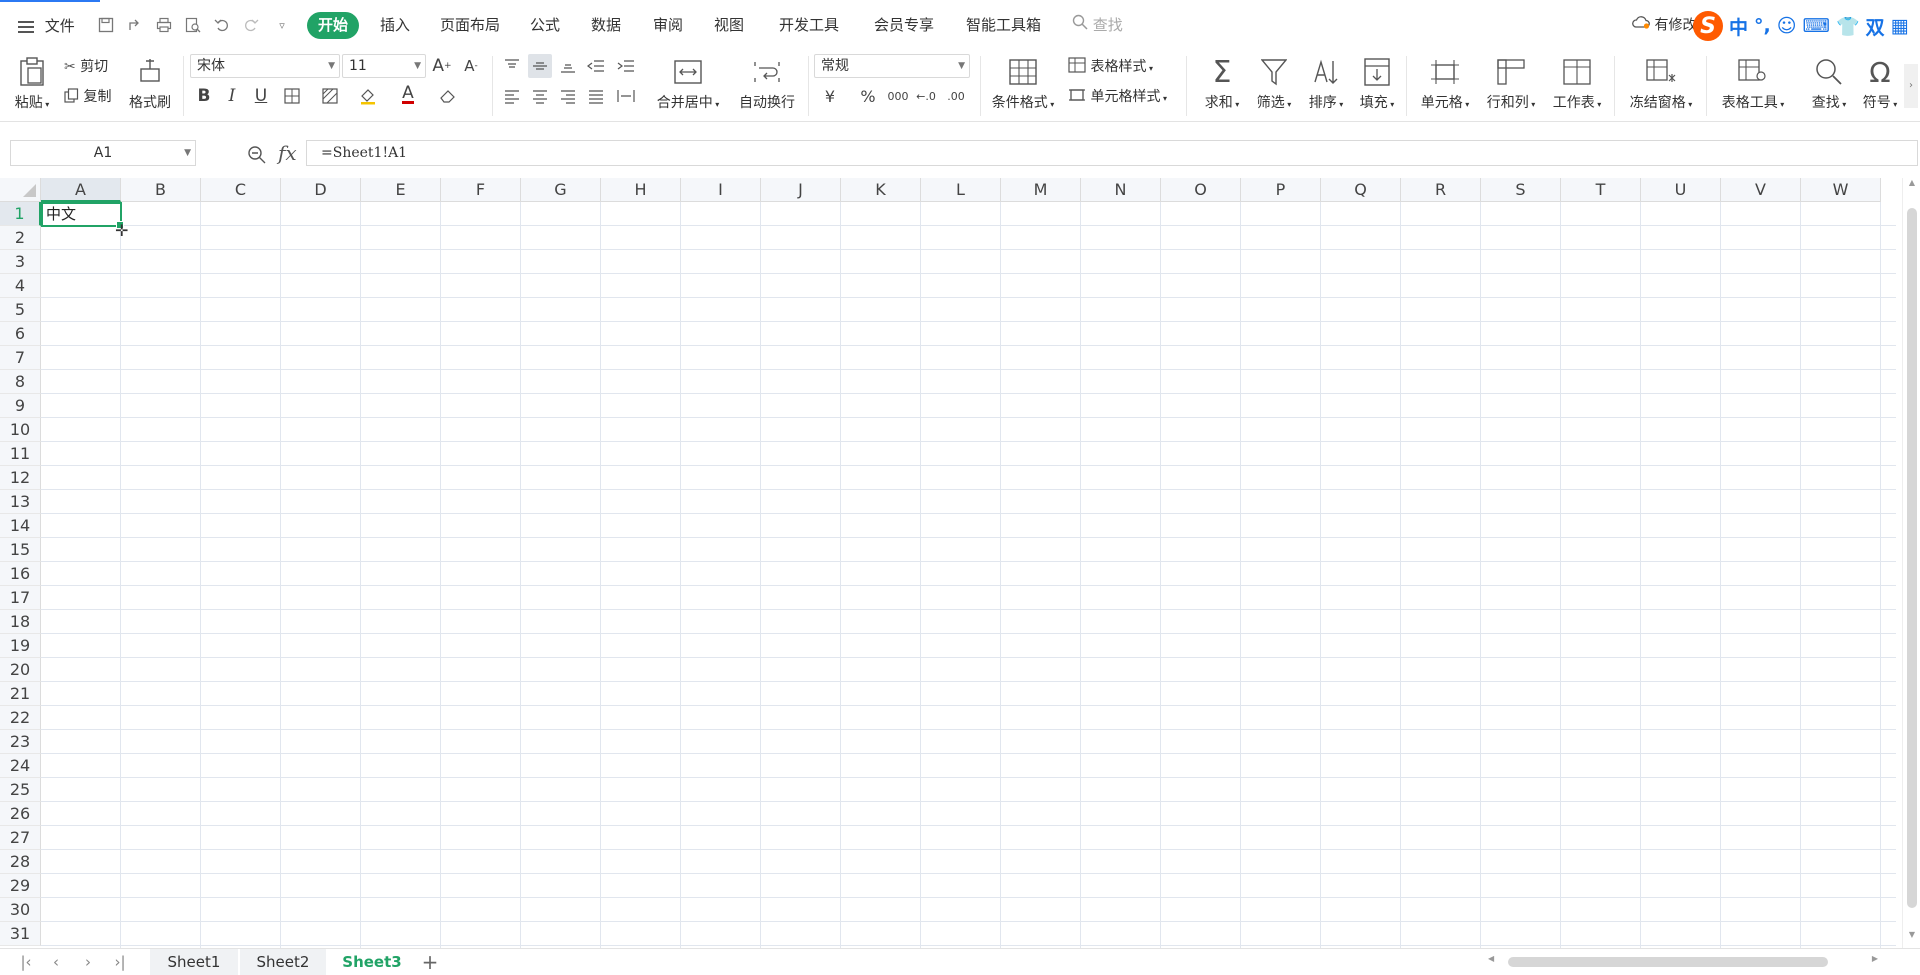  What do you see at coordinates (251, 25) in the screenshot?
I see `redo-icon` at bounding box center [251, 25].